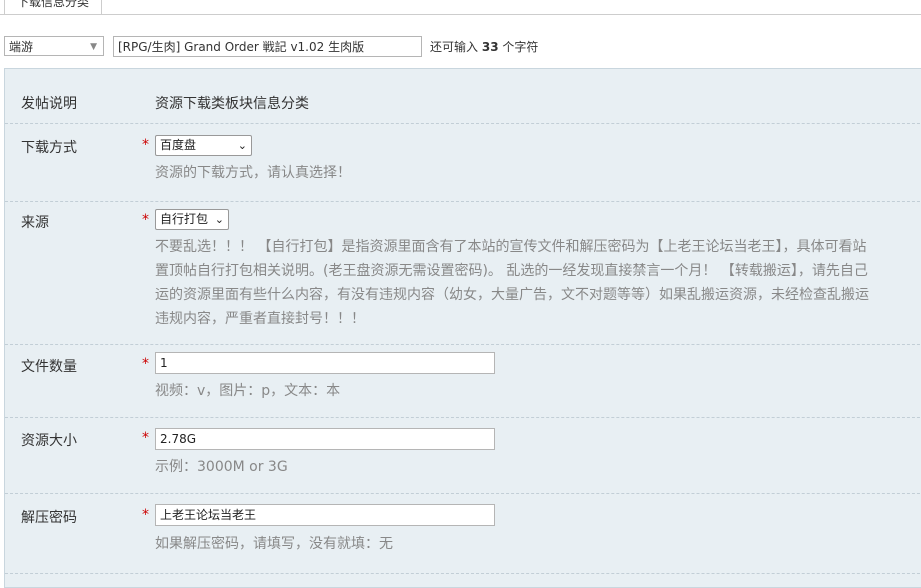 The height and width of the screenshot is (588, 921). What do you see at coordinates (93, 47) in the screenshot?
I see `chevron-down-icon: ▼` at bounding box center [93, 47].